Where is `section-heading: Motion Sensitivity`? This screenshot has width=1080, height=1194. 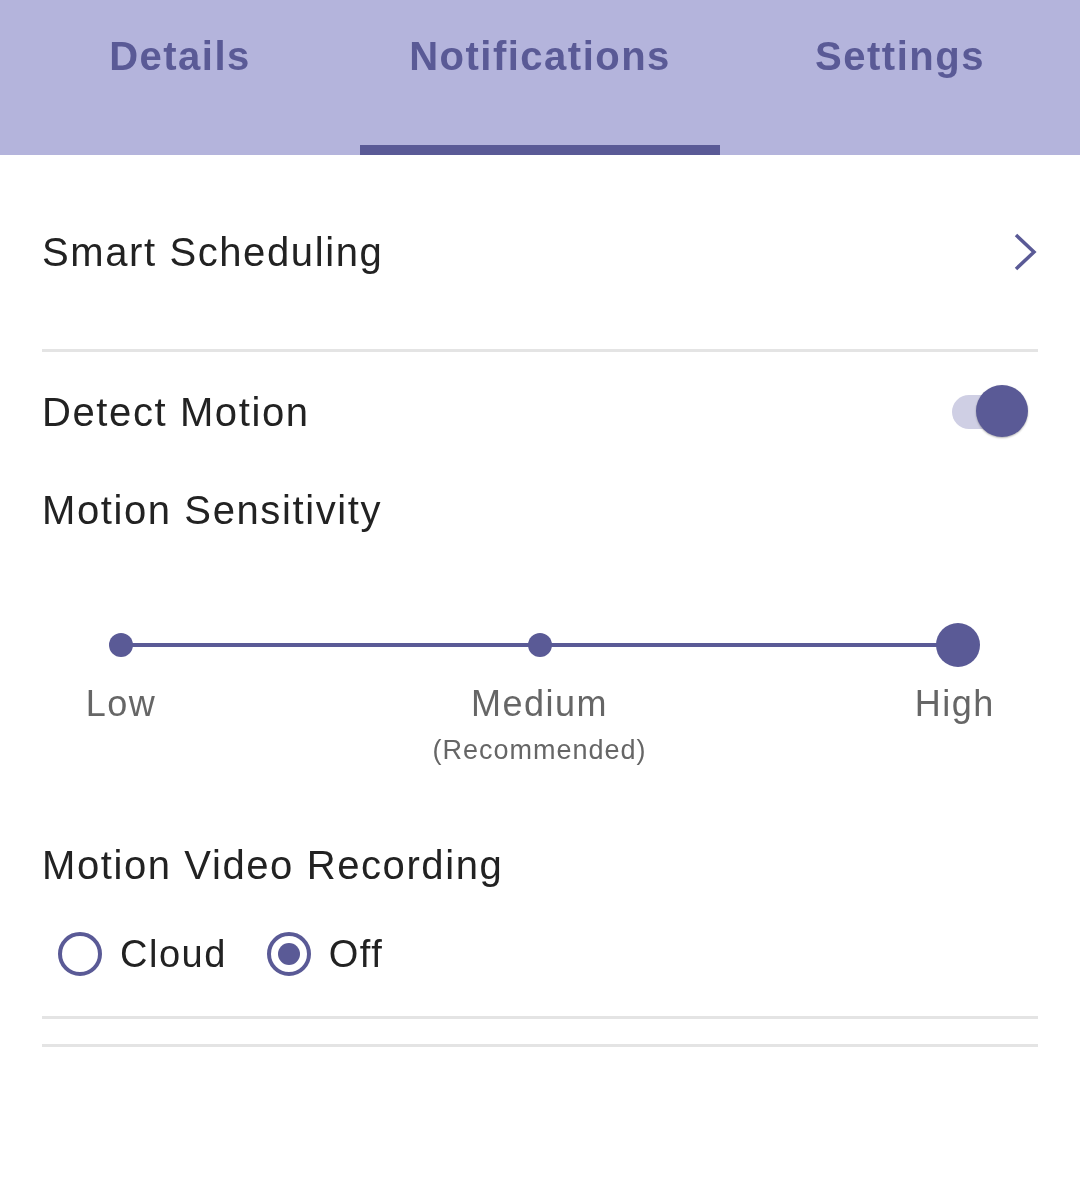
section-heading: Motion Sensitivity is located at coordinates (213, 510).